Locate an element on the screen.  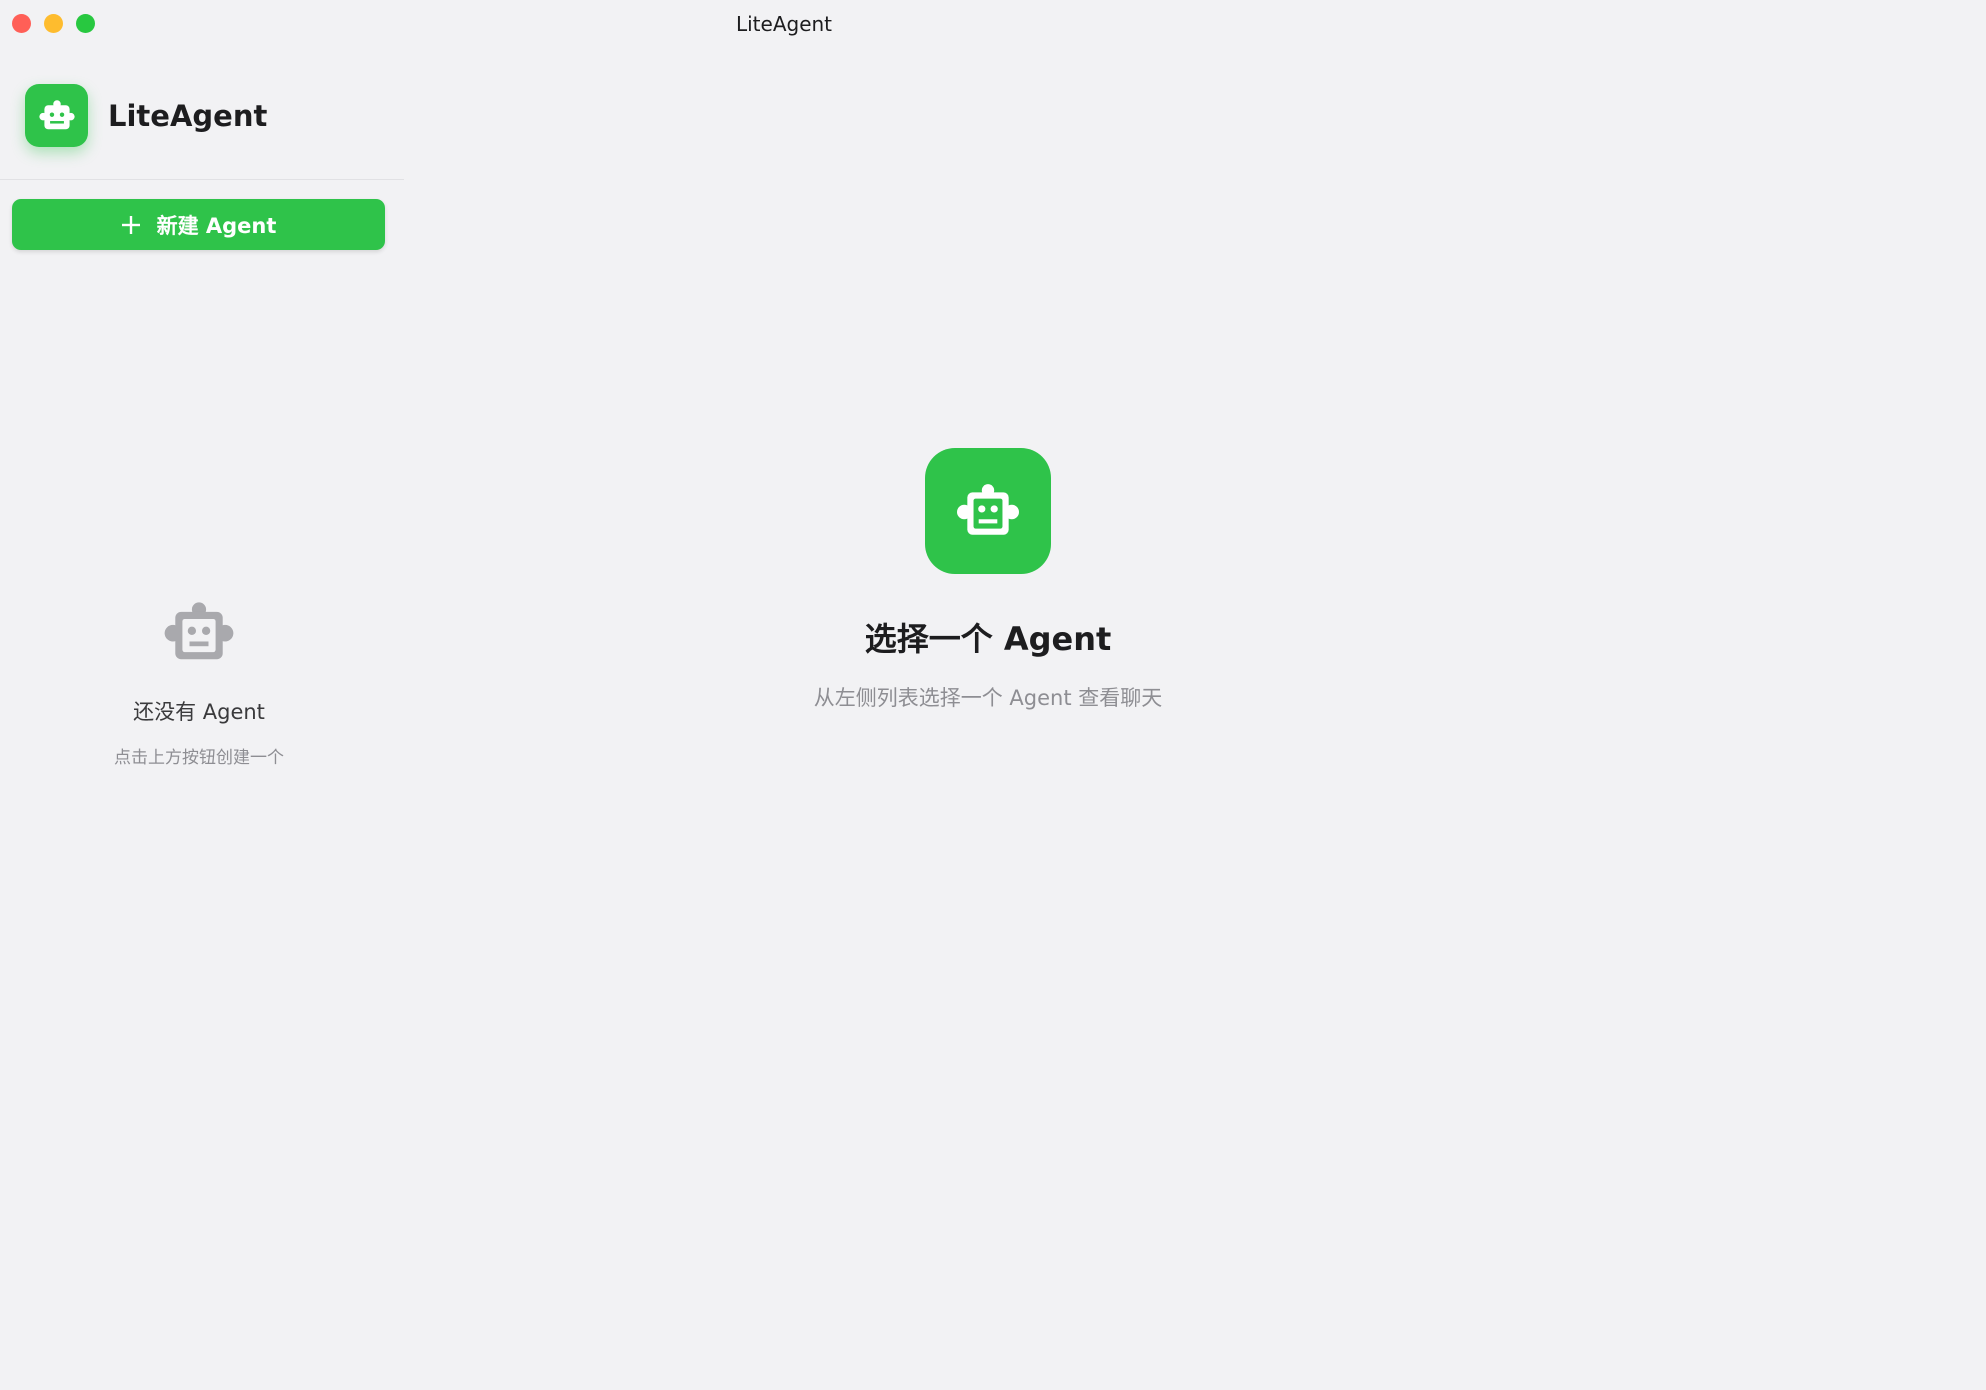
app-logo is located at coordinates (56, 115).